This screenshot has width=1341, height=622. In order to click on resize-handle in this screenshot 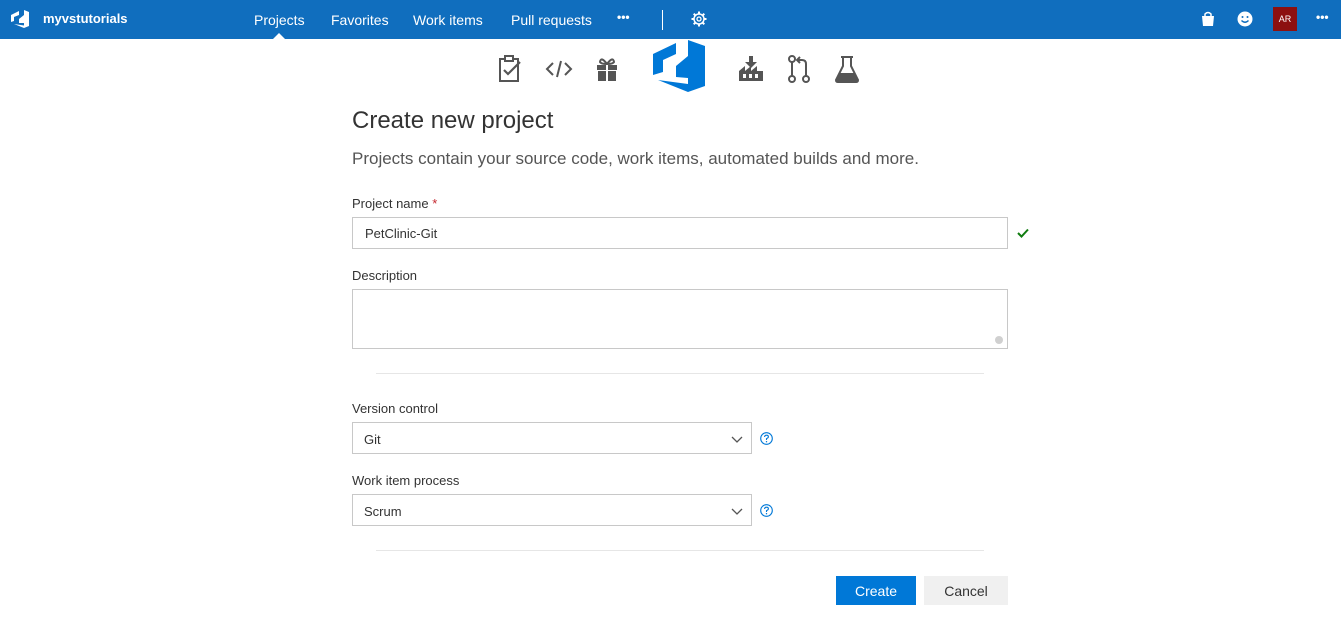, I will do `click(999, 340)`.